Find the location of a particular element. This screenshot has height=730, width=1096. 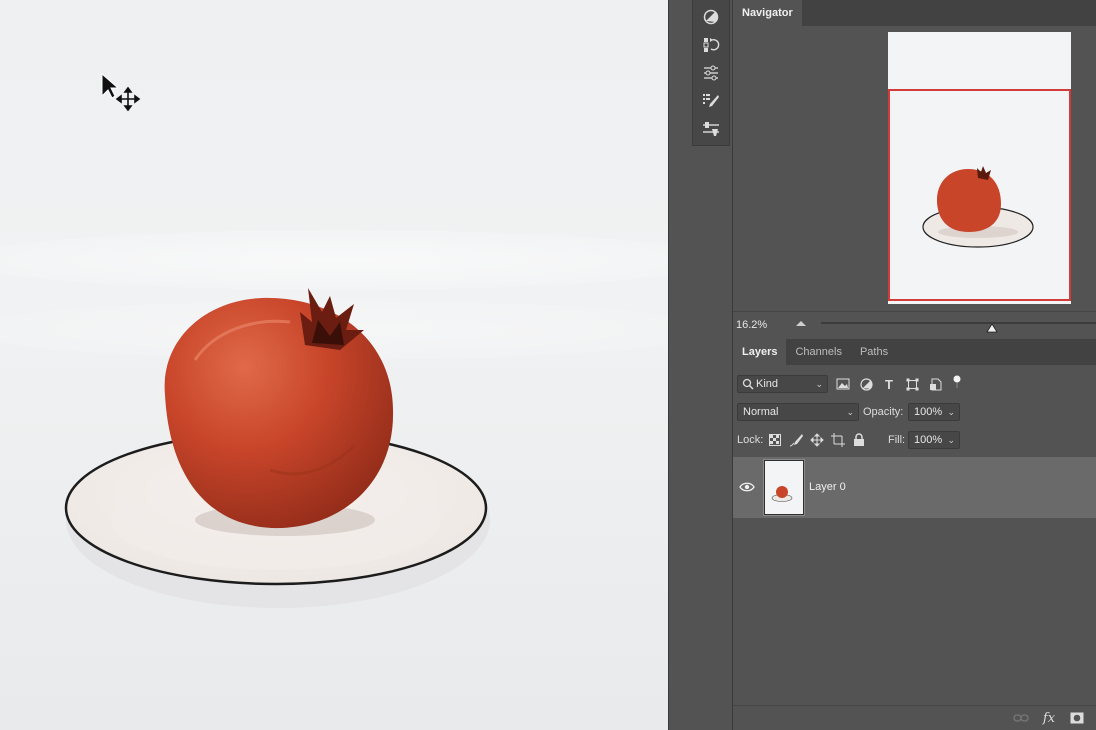

collapsed-panels-strip is located at coordinates (711, 73).